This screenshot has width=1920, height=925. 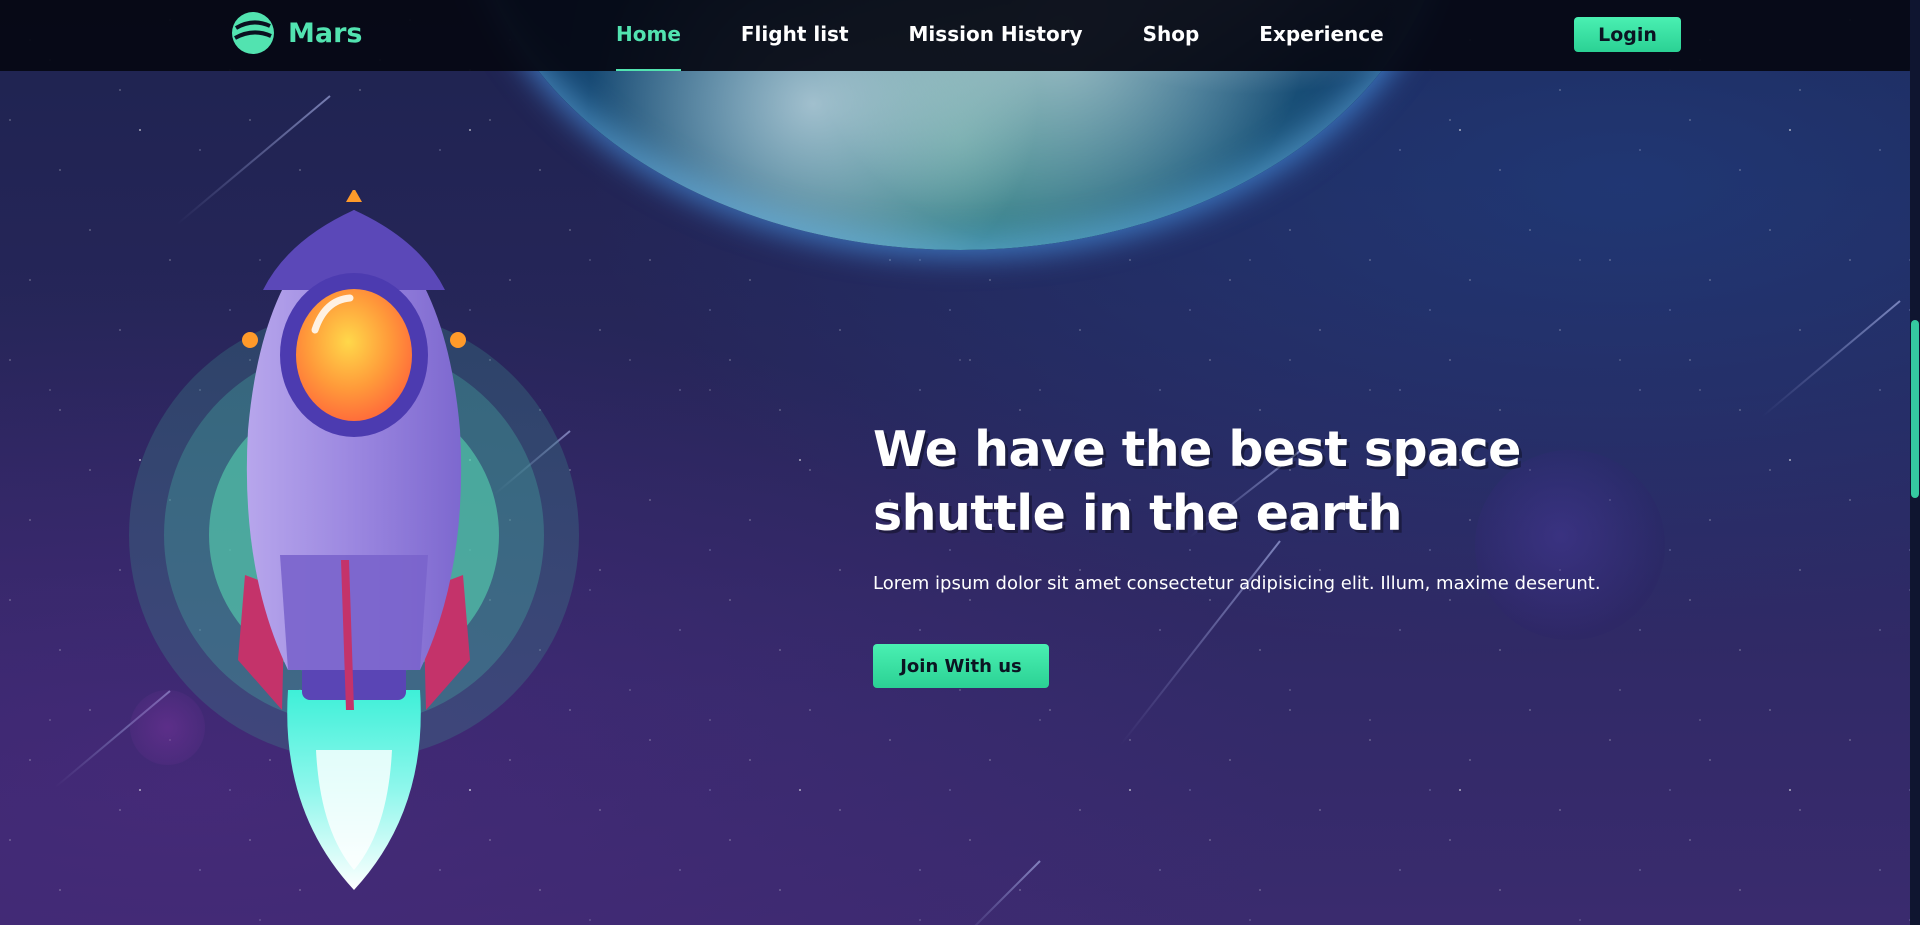 What do you see at coordinates (1171, 35) in the screenshot?
I see `nav-item-shop: Shop` at bounding box center [1171, 35].